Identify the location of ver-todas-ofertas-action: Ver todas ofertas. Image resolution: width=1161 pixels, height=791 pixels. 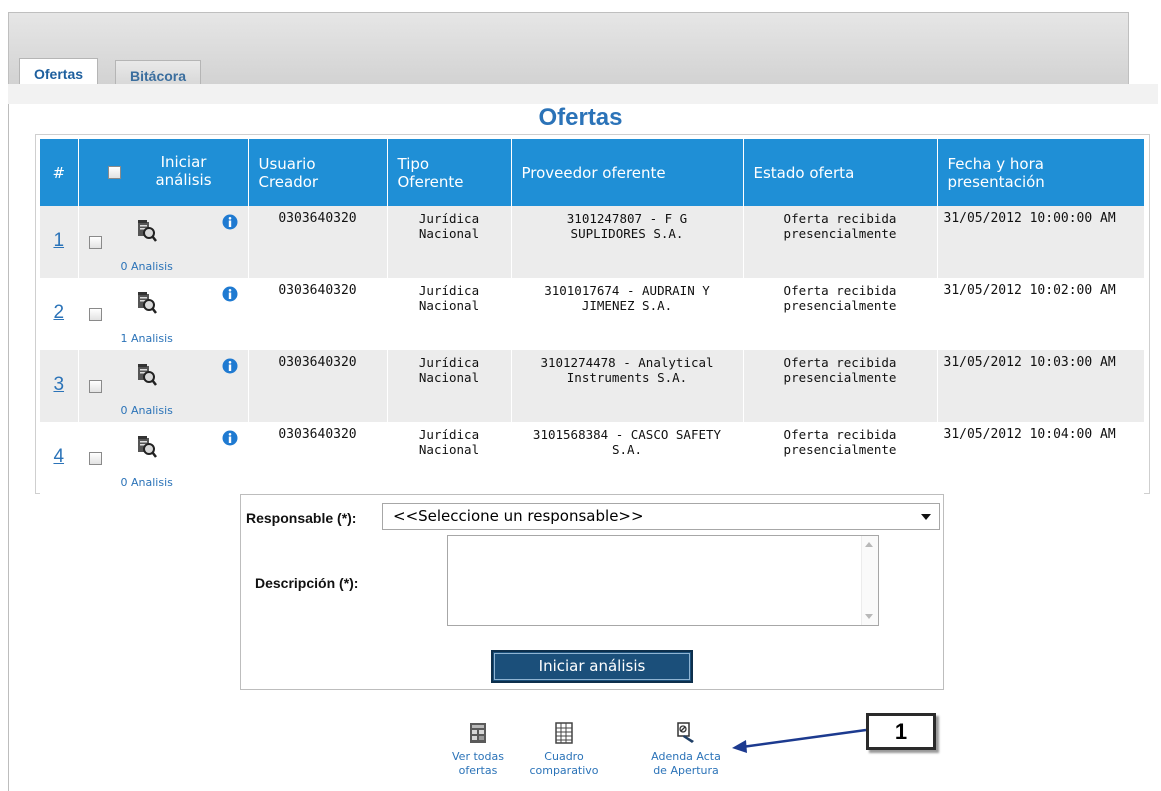
(478, 750).